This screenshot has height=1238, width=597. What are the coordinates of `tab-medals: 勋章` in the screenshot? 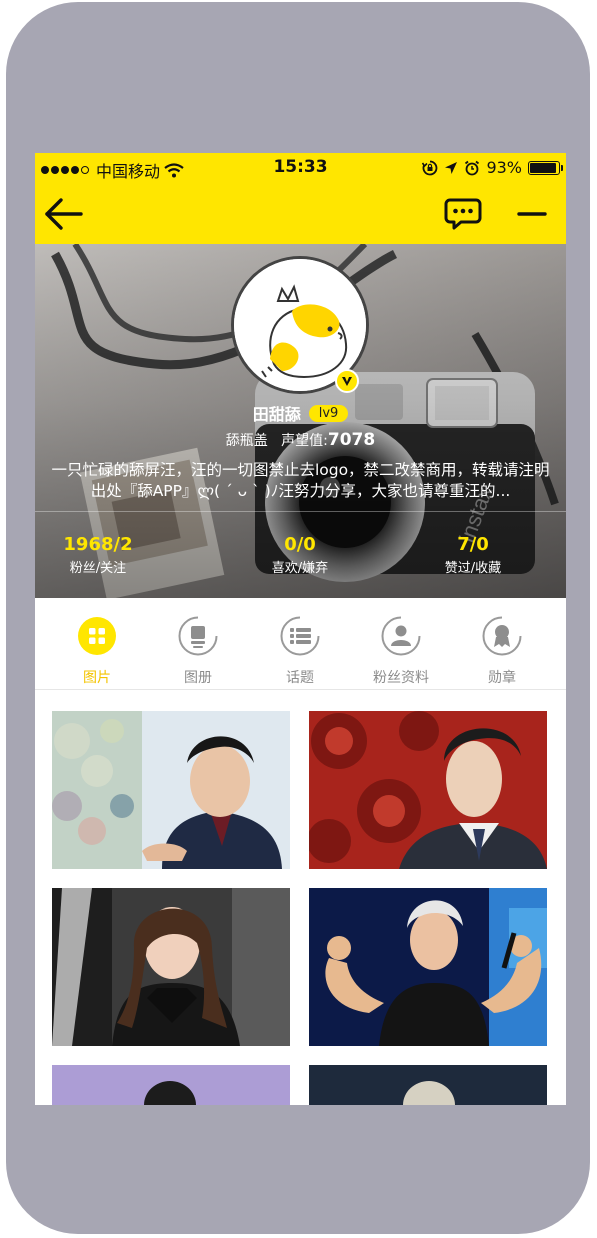 It's located at (502, 651).